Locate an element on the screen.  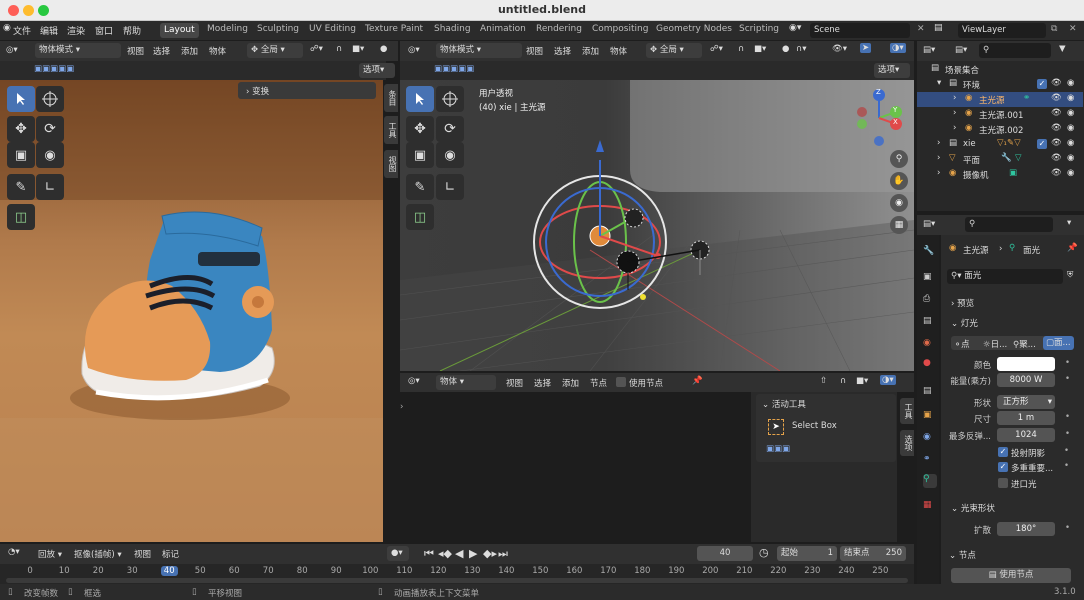
transform-panel: › 变换 is located at coordinates (307, 90).